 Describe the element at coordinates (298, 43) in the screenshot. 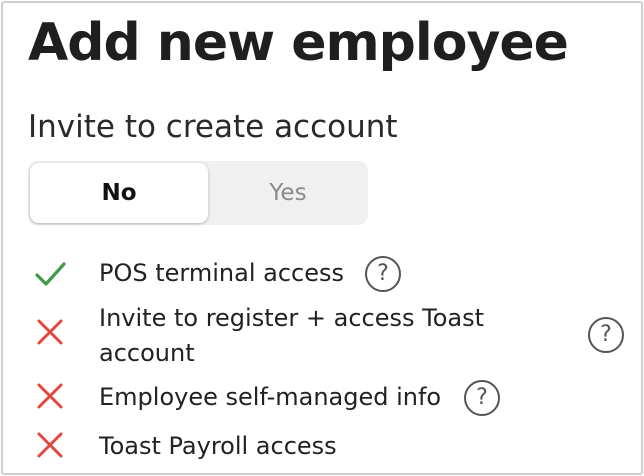

I see `page-title: Add new employee` at that location.